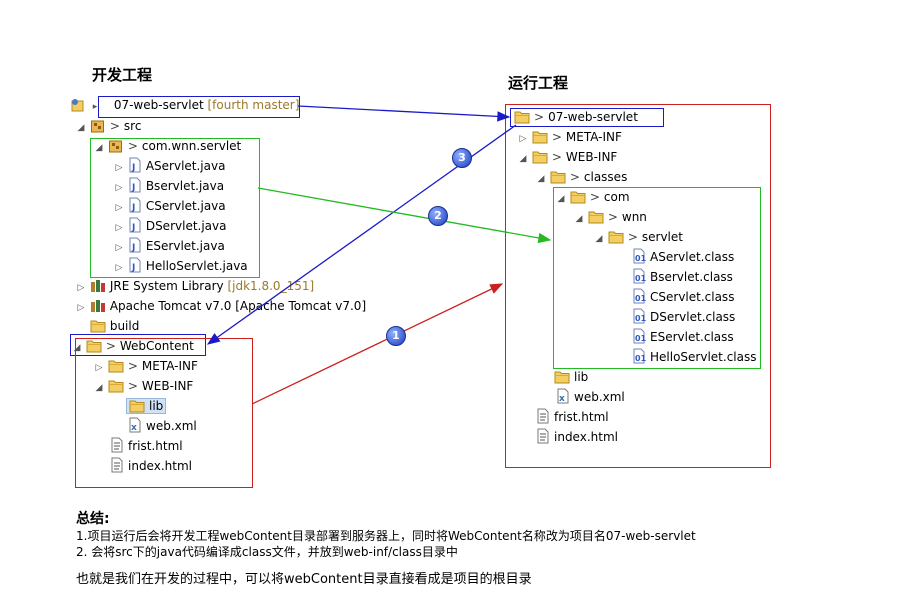 Image resolution: width=900 pixels, height=605 pixels. What do you see at coordinates (93, 519) in the screenshot?
I see `summary-heading: 总结:` at bounding box center [93, 519].